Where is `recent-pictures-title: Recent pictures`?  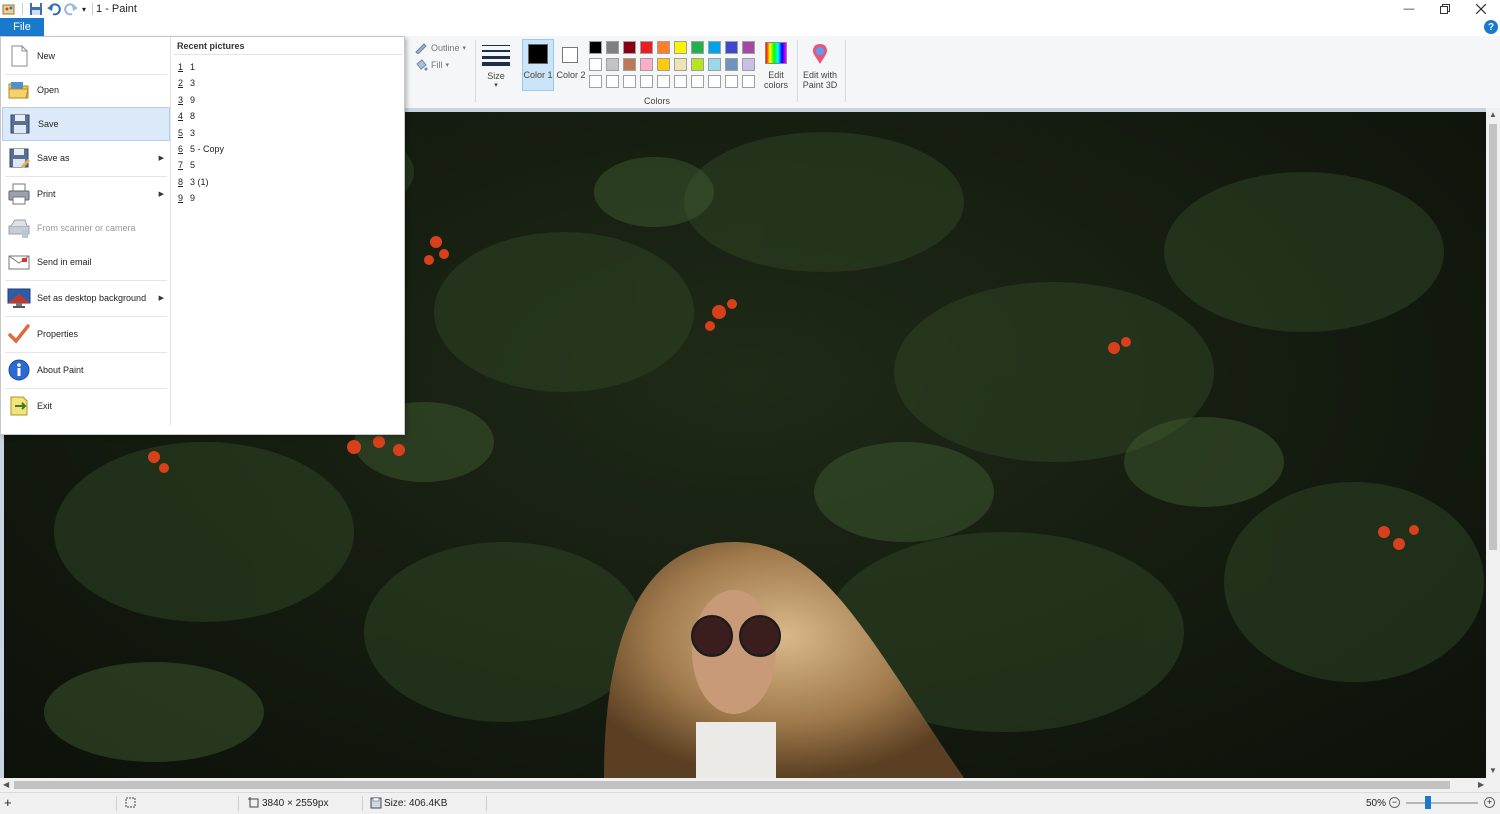 recent-pictures-title: Recent pictures is located at coordinates (211, 46).